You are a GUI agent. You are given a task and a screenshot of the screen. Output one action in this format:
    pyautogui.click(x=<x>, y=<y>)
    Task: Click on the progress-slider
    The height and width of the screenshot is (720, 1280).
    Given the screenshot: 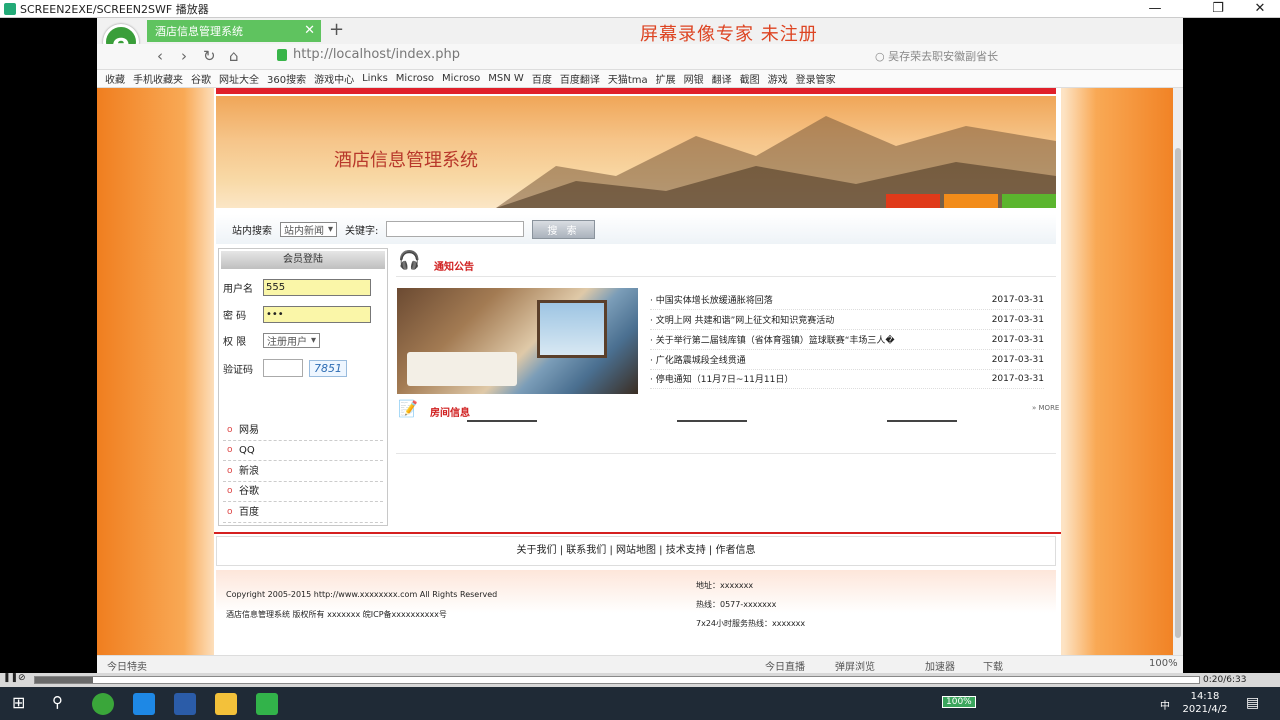 What is the action you would take?
    pyautogui.click(x=617, y=680)
    